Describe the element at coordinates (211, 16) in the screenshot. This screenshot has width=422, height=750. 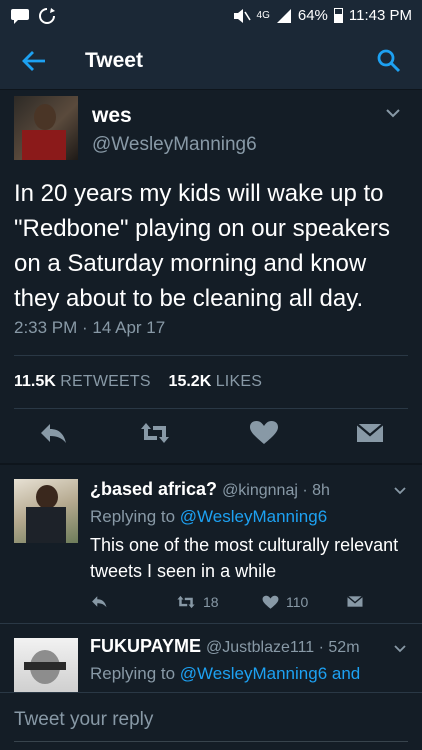
I see `status-bar: 4G 64% 11:43 PM` at that location.